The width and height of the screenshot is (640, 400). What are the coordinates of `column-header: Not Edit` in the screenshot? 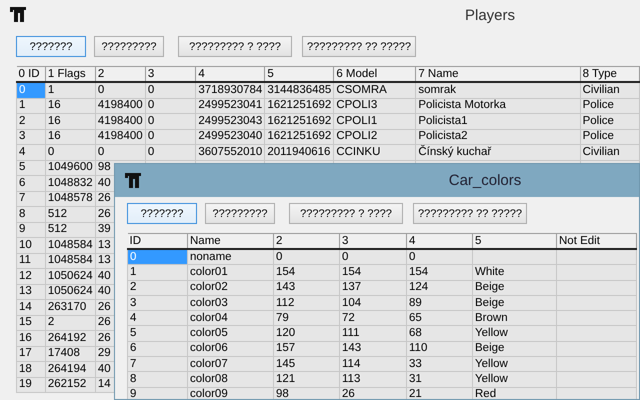 It's located at (596, 241).